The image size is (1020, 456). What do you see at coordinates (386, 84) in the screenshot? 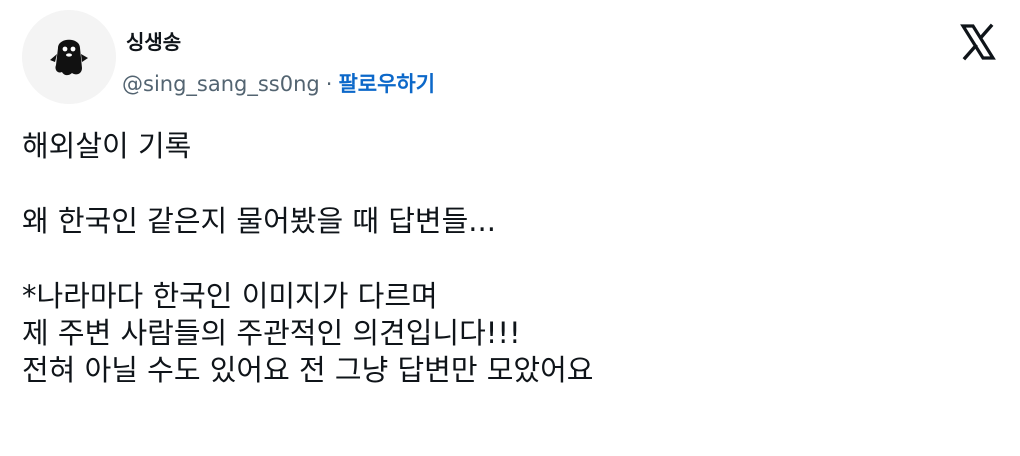
I see `follow-button: 팔로우하기` at bounding box center [386, 84].